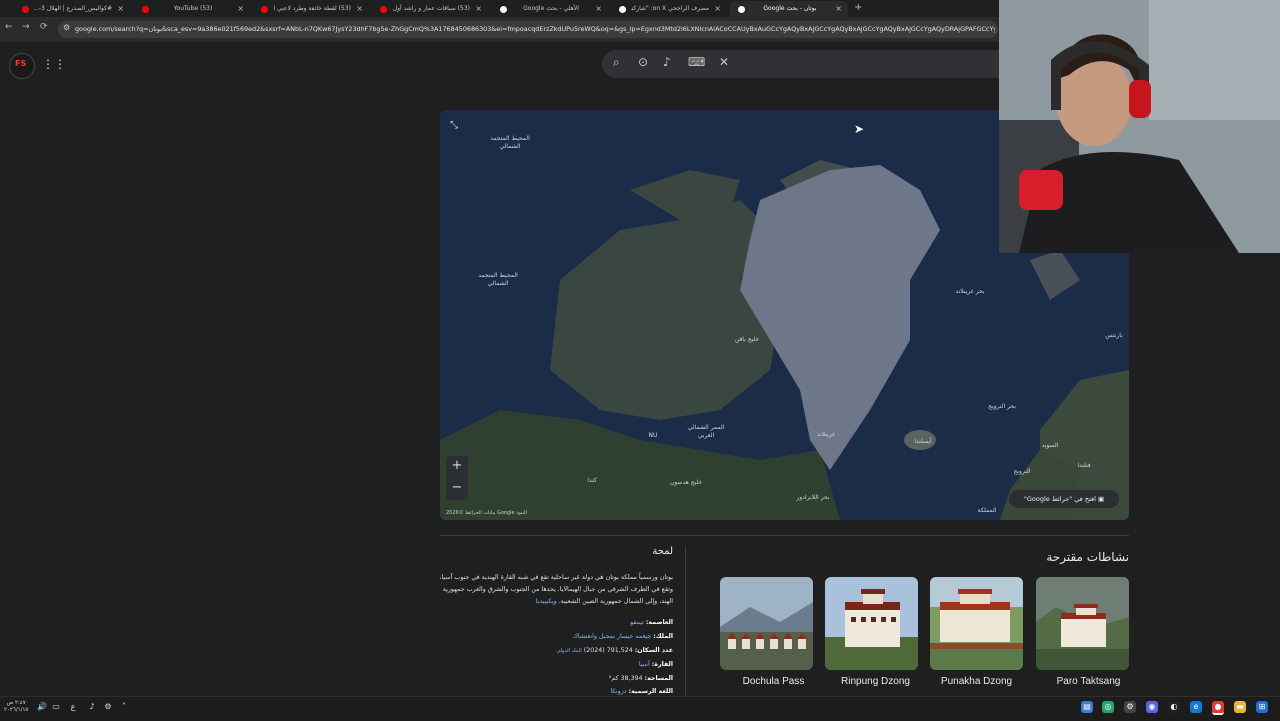 The height and width of the screenshot is (721, 1280). I want to click on map-label: خليج بافن, so click(747, 339).